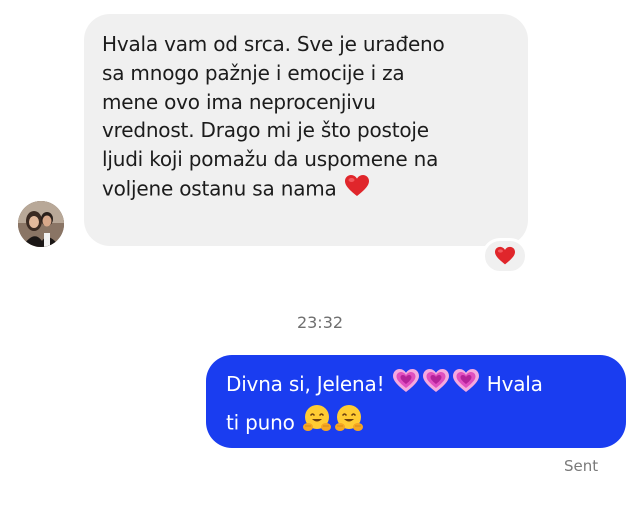  I want to click on message-text: ti puno, so click(260, 422).